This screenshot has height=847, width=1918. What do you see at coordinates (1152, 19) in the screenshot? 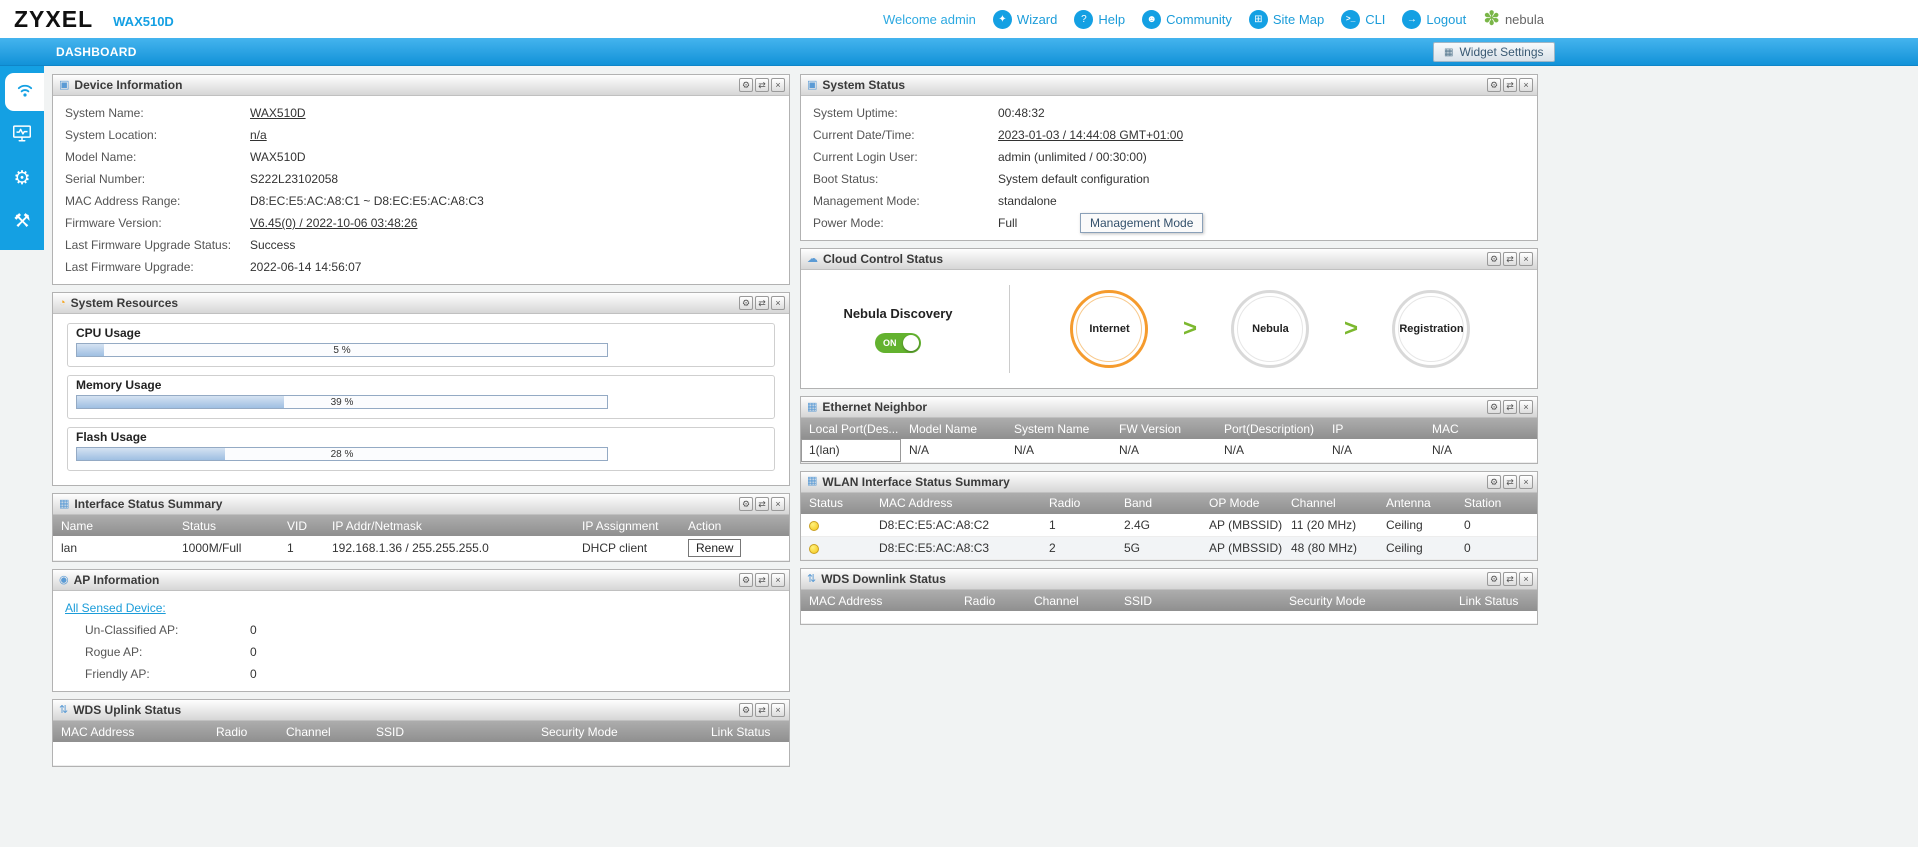
I see `community-icon: ☻` at bounding box center [1152, 19].